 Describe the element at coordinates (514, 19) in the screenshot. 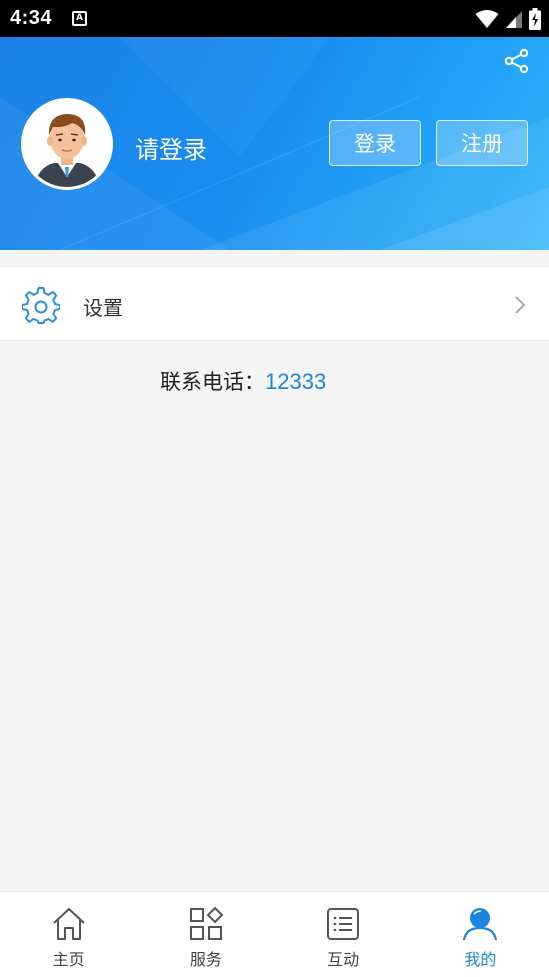

I see `signal-icon` at that location.